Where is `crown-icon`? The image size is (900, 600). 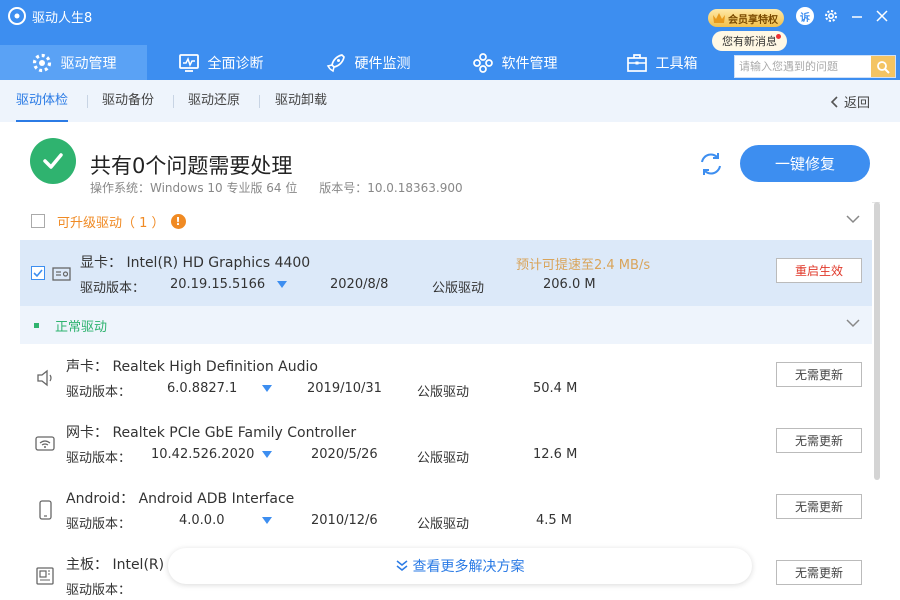 crown-icon is located at coordinates (719, 18).